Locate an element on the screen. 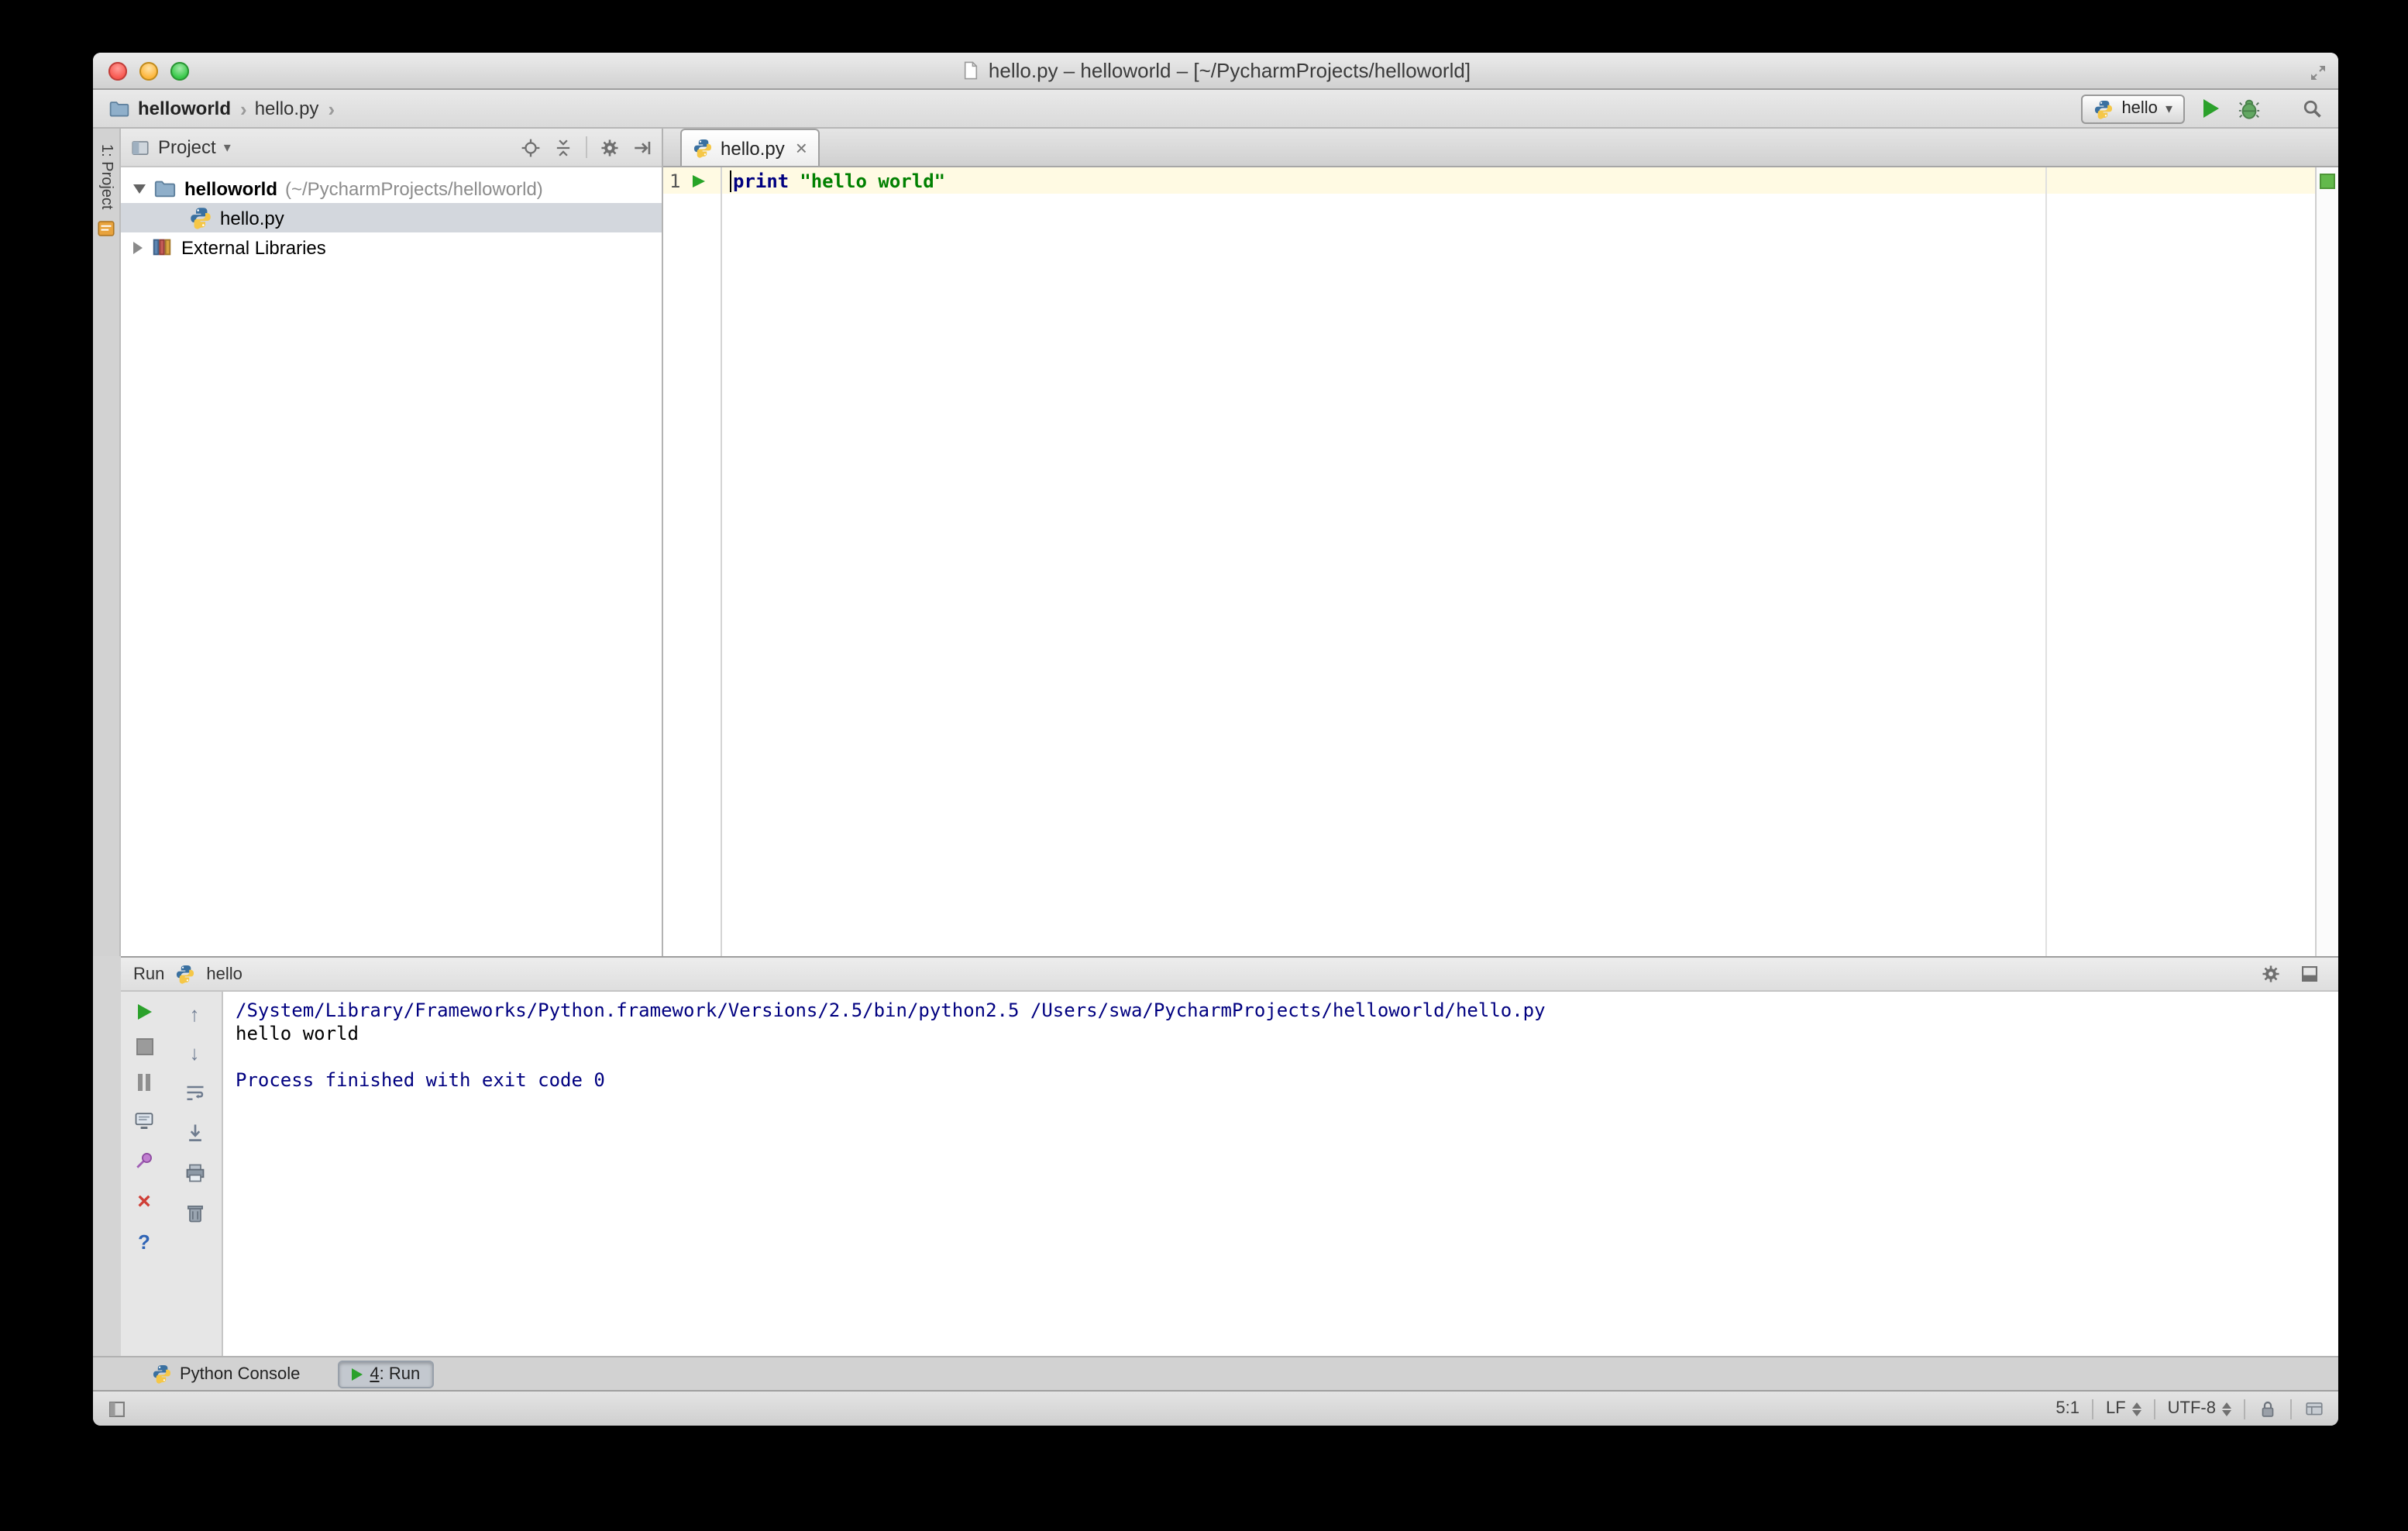 This screenshot has width=2408, height=1531. run-toolbar-secondary: ↑ ↓ is located at coordinates (194, 1174).